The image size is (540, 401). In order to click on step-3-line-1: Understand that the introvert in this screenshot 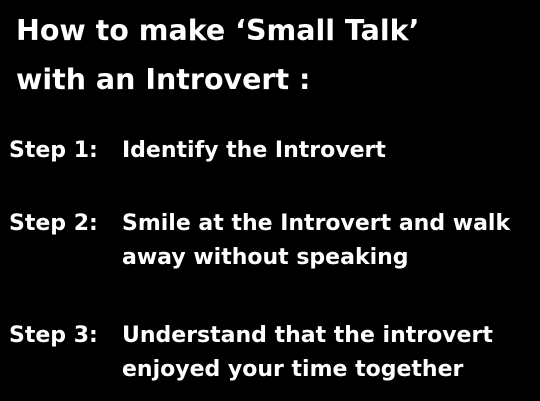, I will do `click(307, 335)`.